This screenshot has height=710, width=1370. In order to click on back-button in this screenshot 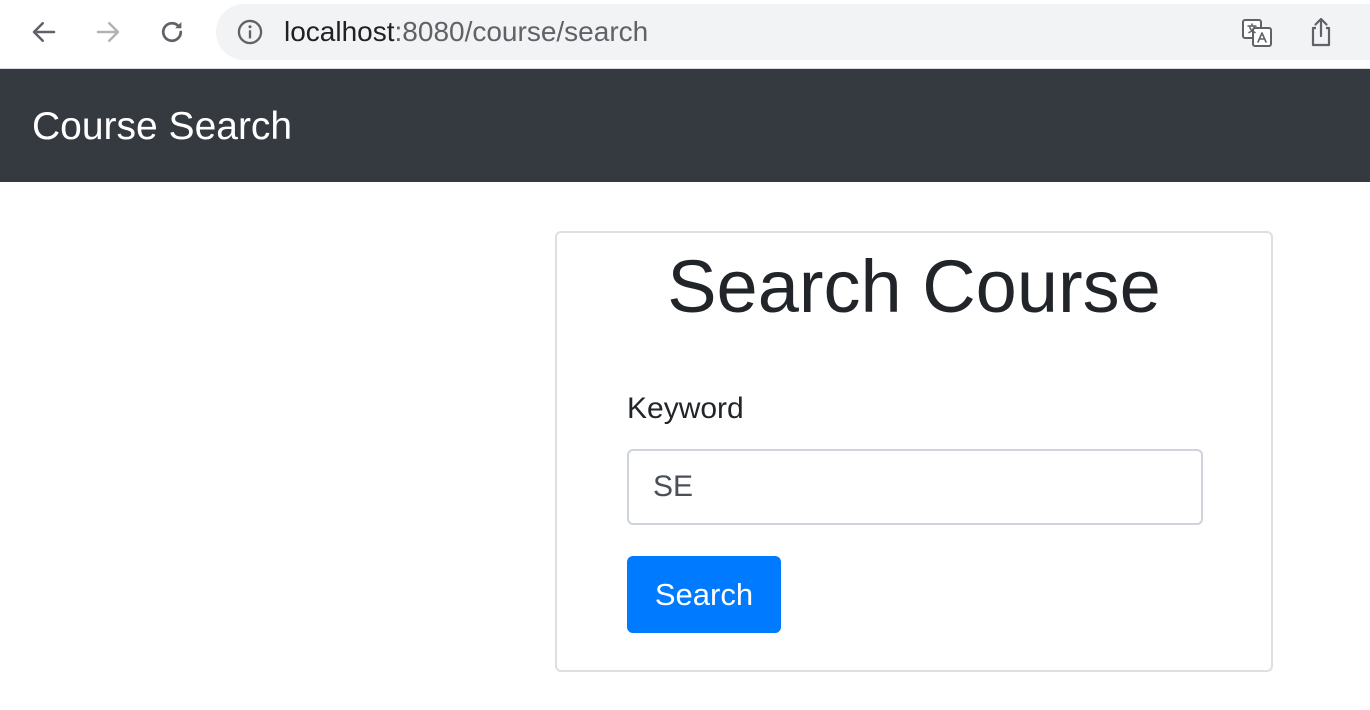, I will do `click(44, 32)`.